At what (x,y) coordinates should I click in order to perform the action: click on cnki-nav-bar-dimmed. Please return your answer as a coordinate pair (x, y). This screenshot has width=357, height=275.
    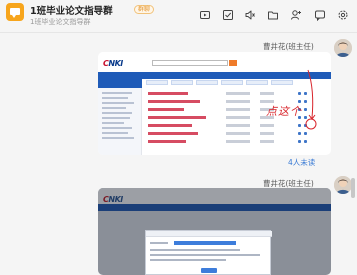
    Looking at the image, I should click on (214, 207).